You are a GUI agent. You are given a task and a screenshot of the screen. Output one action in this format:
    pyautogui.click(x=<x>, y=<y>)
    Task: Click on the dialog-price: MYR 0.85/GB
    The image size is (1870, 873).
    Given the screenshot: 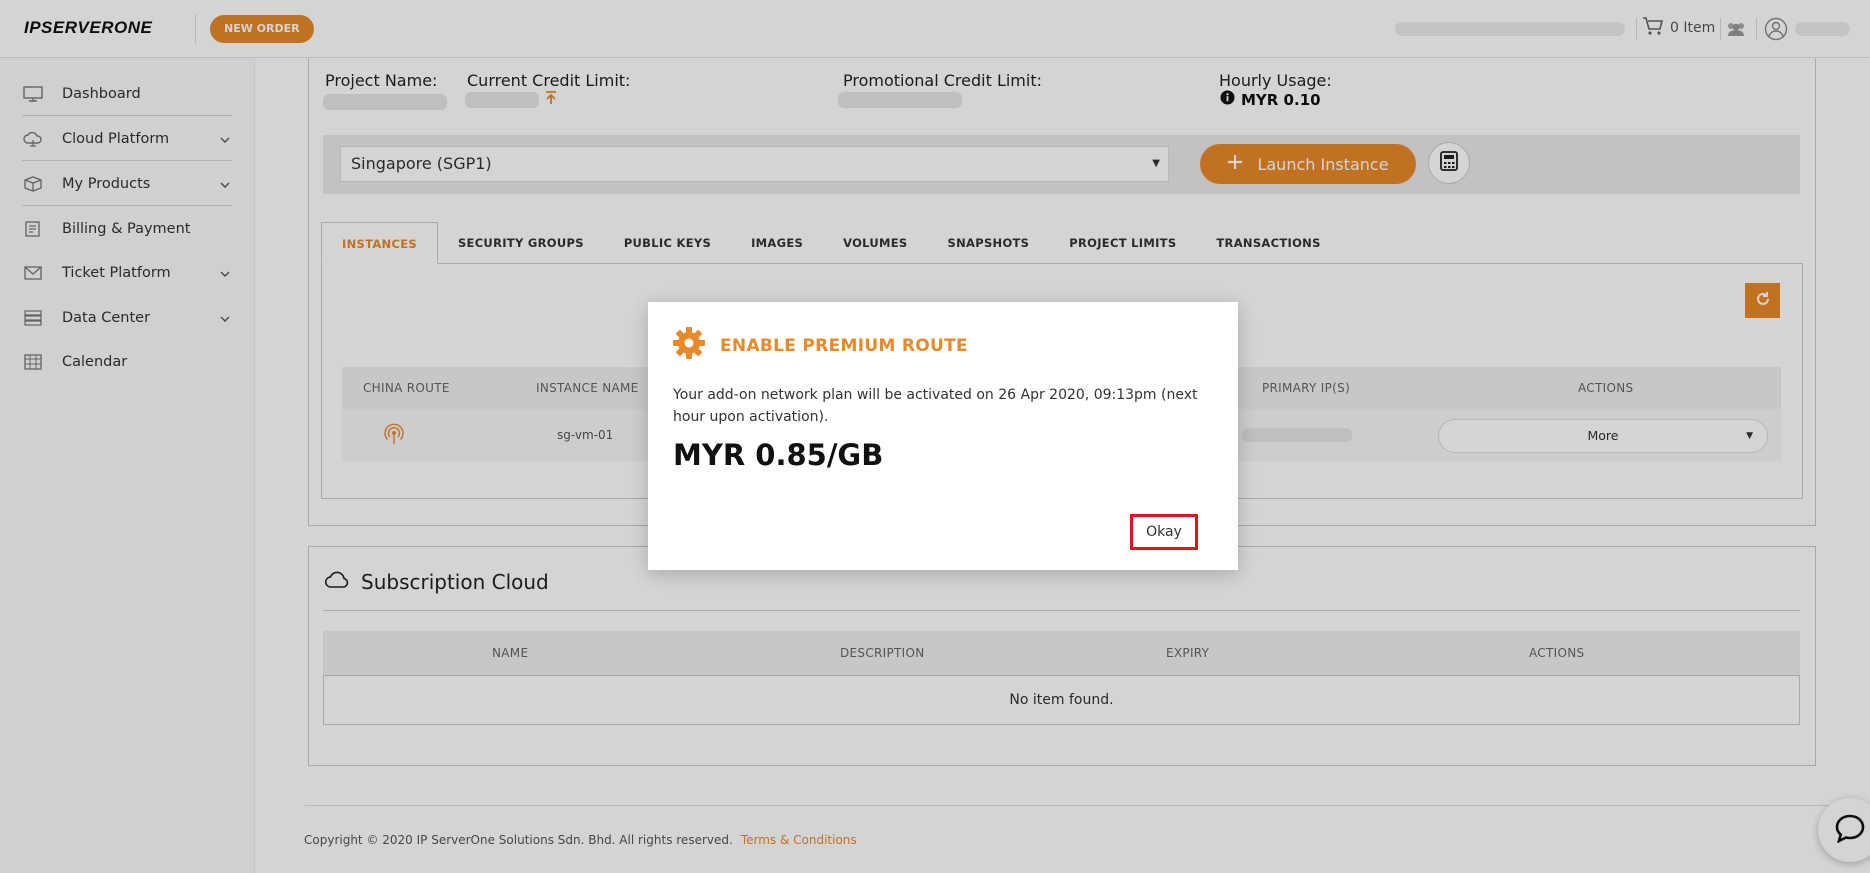 What is the action you would take?
    pyautogui.click(x=778, y=455)
    